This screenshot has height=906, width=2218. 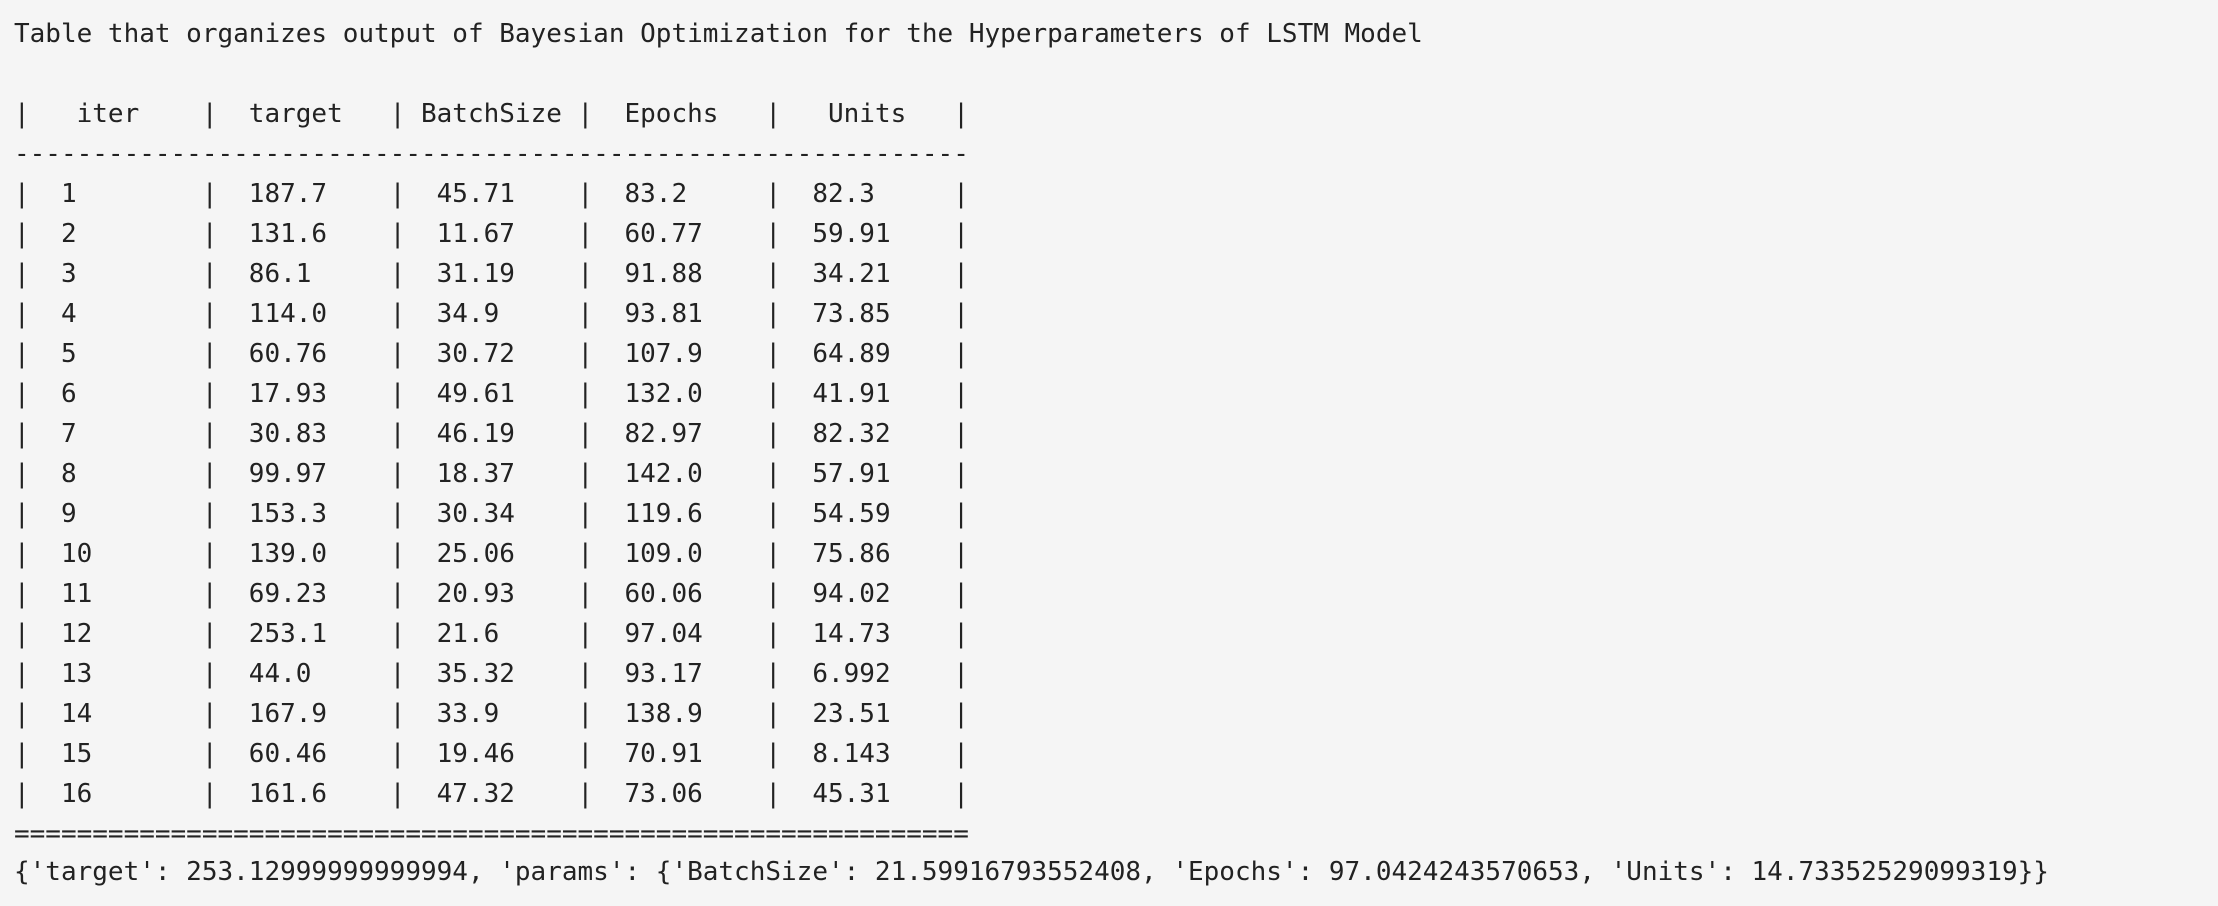 I want to click on table-cell: 49.61, so click(x=491, y=394).